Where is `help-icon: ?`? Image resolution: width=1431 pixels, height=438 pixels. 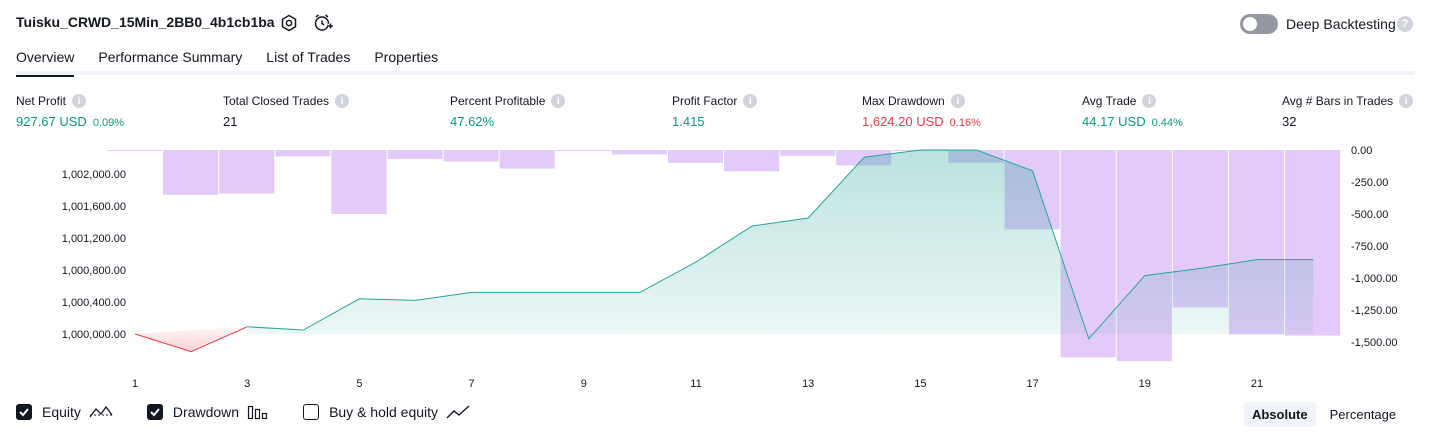 help-icon: ? is located at coordinates (1405, 24).